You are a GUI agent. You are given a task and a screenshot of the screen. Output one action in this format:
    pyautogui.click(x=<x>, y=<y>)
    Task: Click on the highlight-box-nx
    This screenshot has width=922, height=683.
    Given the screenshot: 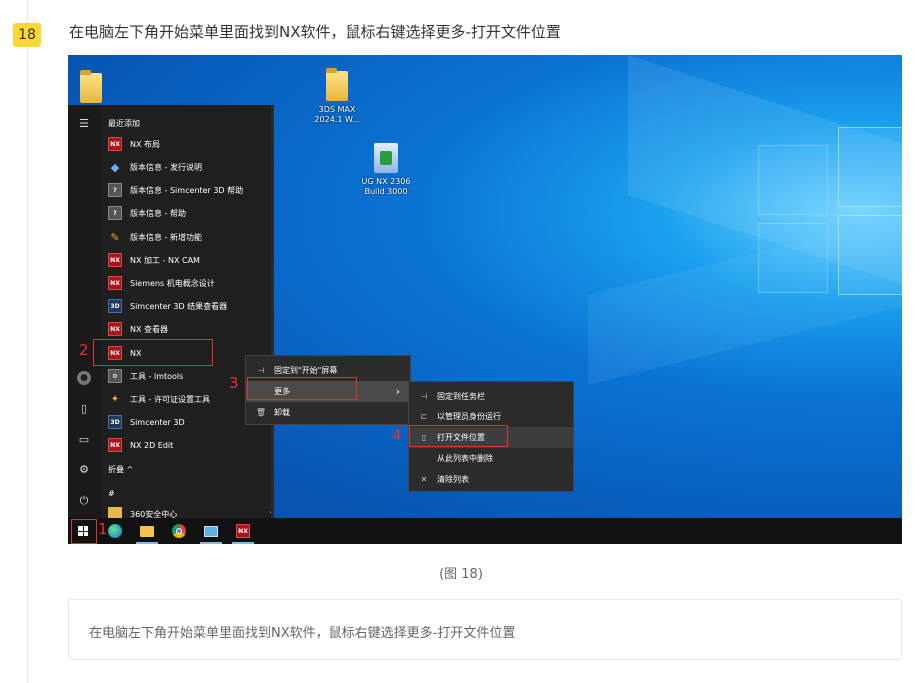 What is the action you would take?
    pyautogui.click(x=153, y=352)
    